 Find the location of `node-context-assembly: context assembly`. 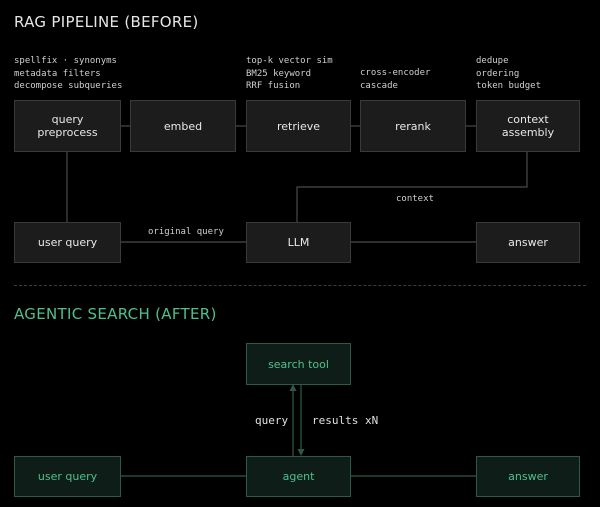

node-context-assembly: context assembly is located at coordinates (528, 126).